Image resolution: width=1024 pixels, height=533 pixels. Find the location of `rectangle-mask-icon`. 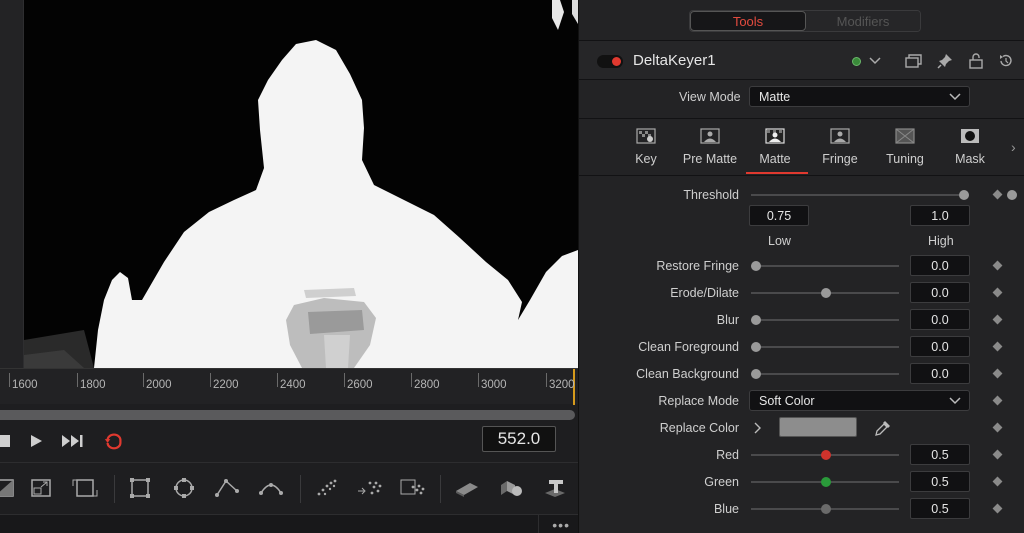

rectangle-mask-icon is located at coordinates (140, 488).